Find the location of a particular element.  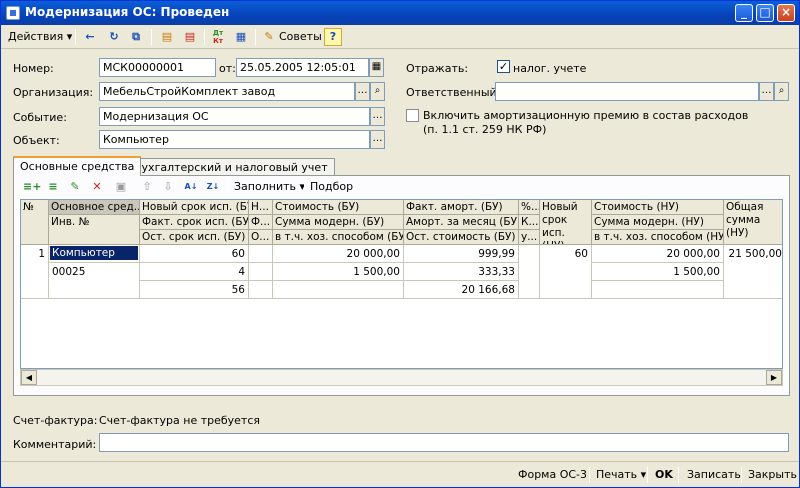

rest-term-bu-cell: 56 is located at coordinates (194, 290).